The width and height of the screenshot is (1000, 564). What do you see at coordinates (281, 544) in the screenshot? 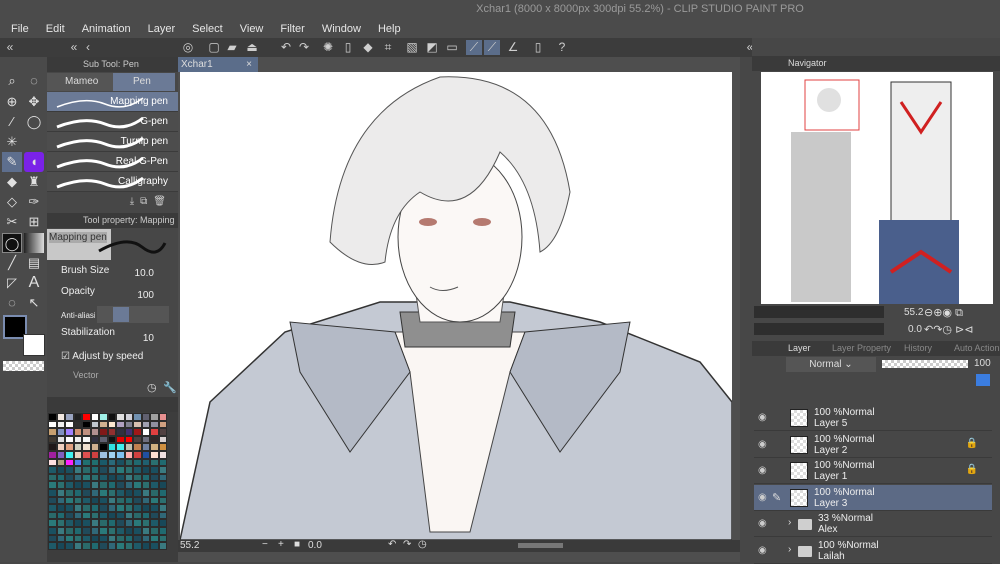
I see `zoom-in-icon: +` at bounding box center [281, 544].